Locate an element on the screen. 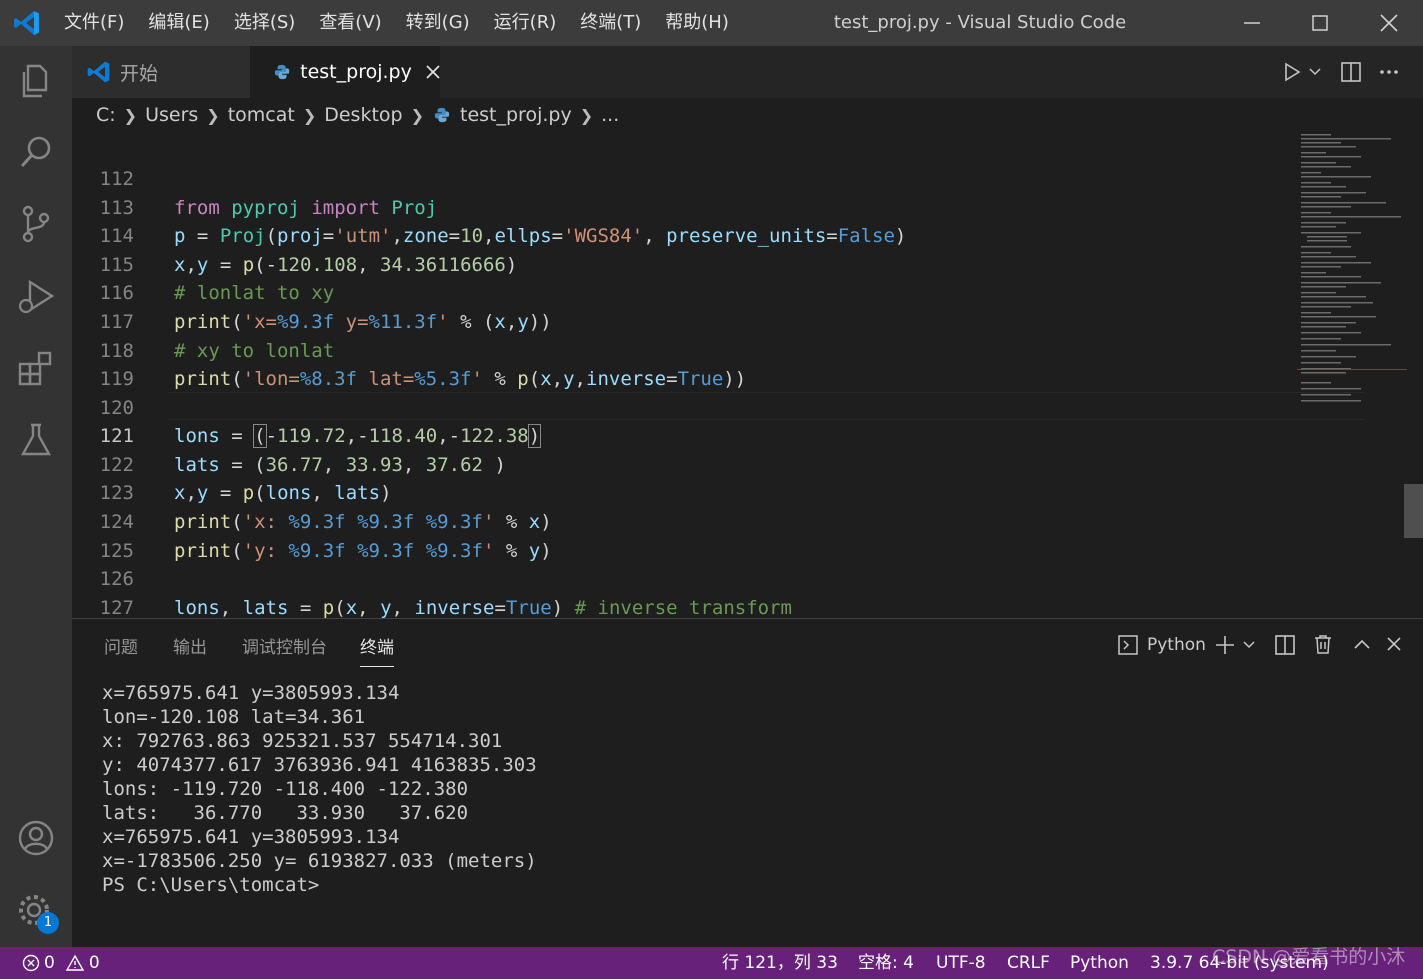 The width and height of the screenshot is (1423, 979). terminal-prompt: PS C:\Users\tomcat> is located at coordinates (210, 885).